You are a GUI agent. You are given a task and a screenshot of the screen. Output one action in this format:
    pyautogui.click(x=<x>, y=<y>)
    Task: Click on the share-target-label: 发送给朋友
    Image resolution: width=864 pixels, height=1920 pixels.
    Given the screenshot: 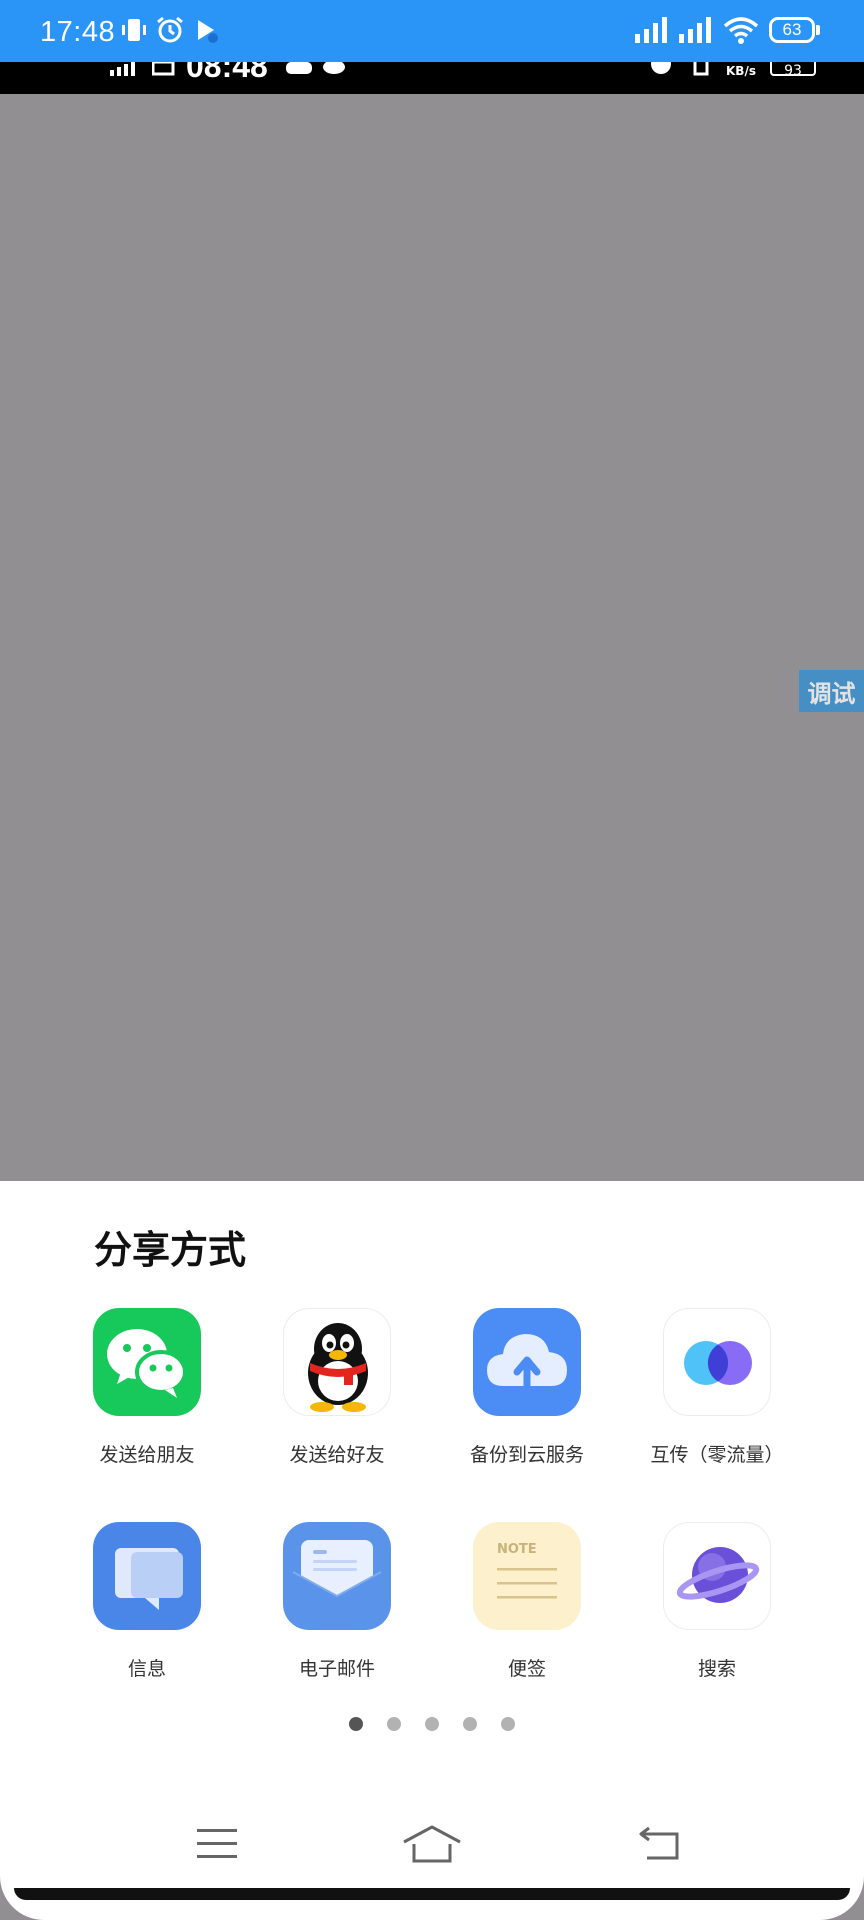 What is the action you would take?
    pyautogui.click(x=147, y=1455)
    